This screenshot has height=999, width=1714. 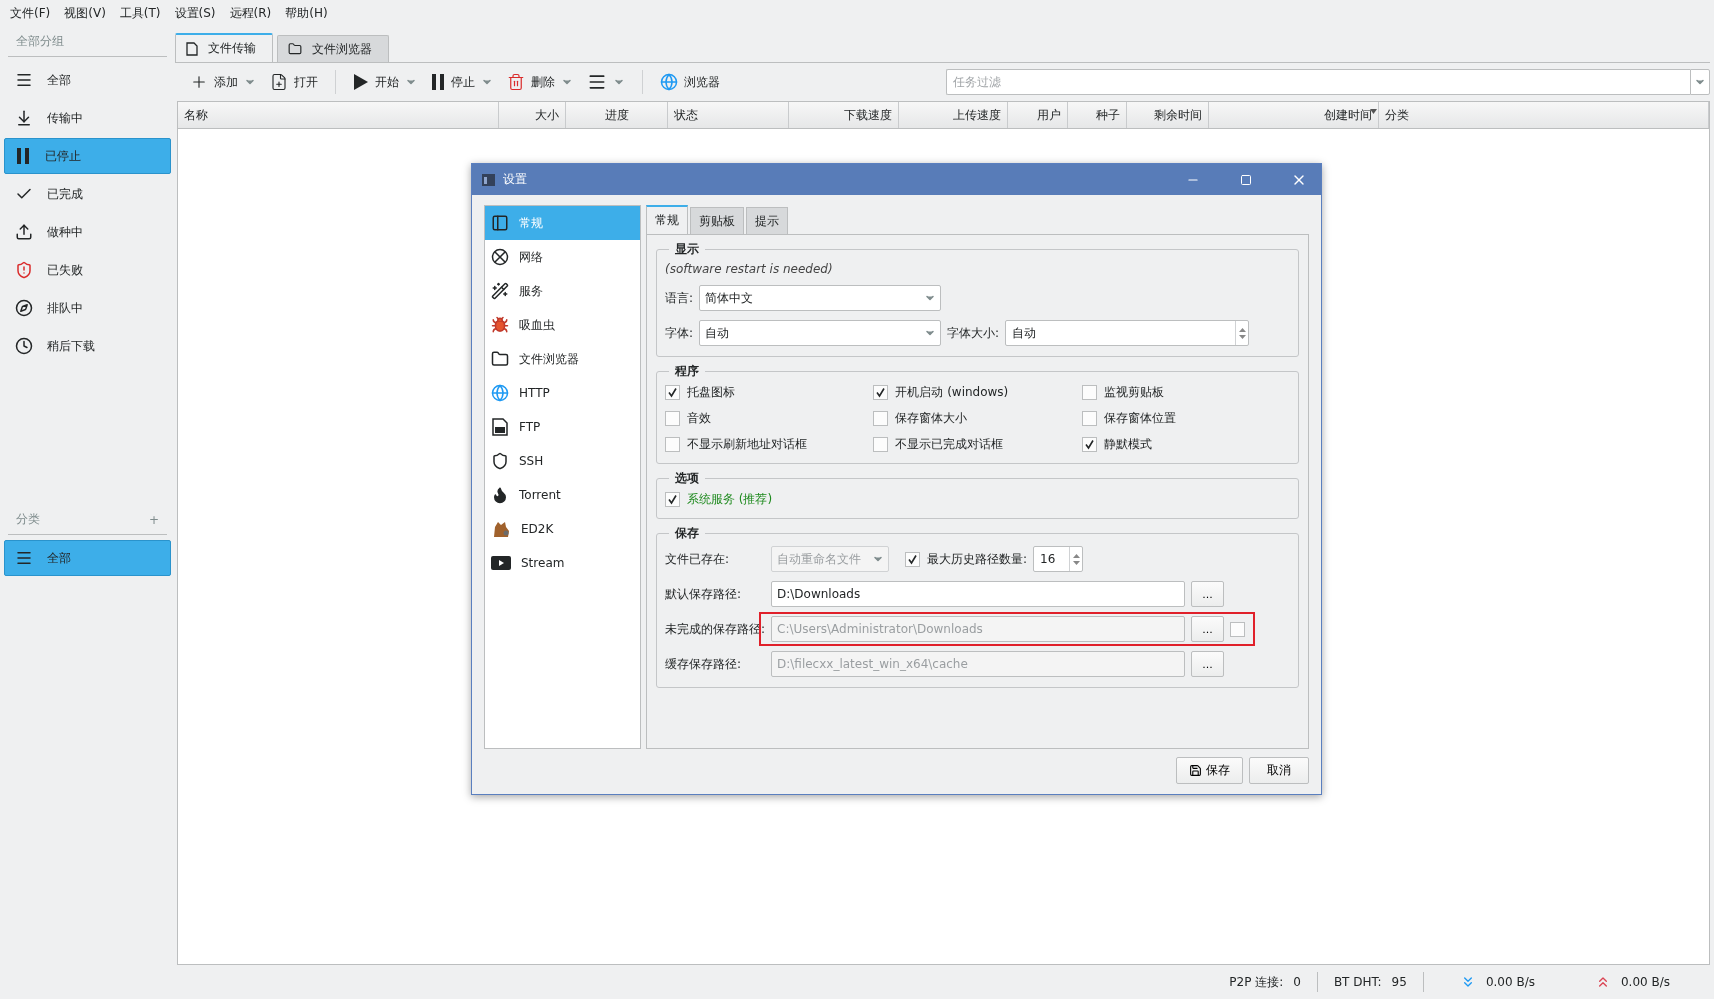 What do you see at coordinates (690, 82) in the screenshot?
I see `toolbar-button: 浏览器` at bounding box center [690, 82].